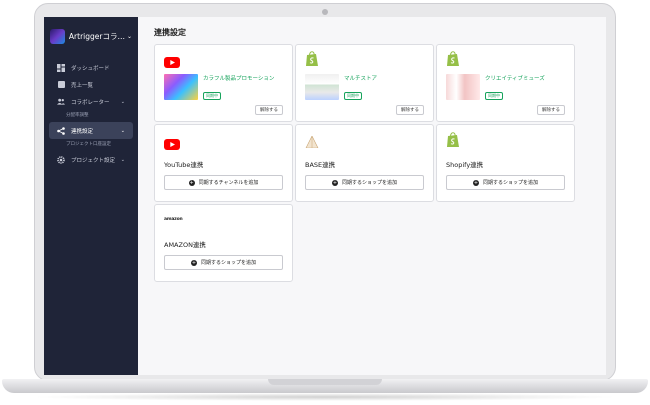  I want to click on sidebar-item-label: 連携設定, so click(82, 131).